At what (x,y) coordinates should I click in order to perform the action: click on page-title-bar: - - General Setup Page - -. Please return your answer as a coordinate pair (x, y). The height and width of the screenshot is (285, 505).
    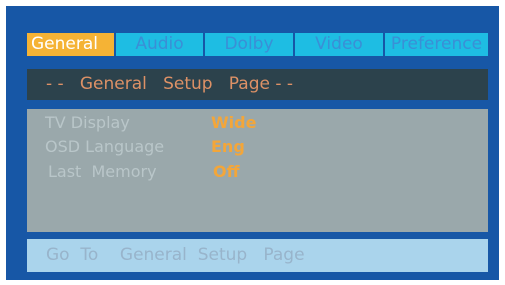
    Looking at the image, I should click on (257, 84).